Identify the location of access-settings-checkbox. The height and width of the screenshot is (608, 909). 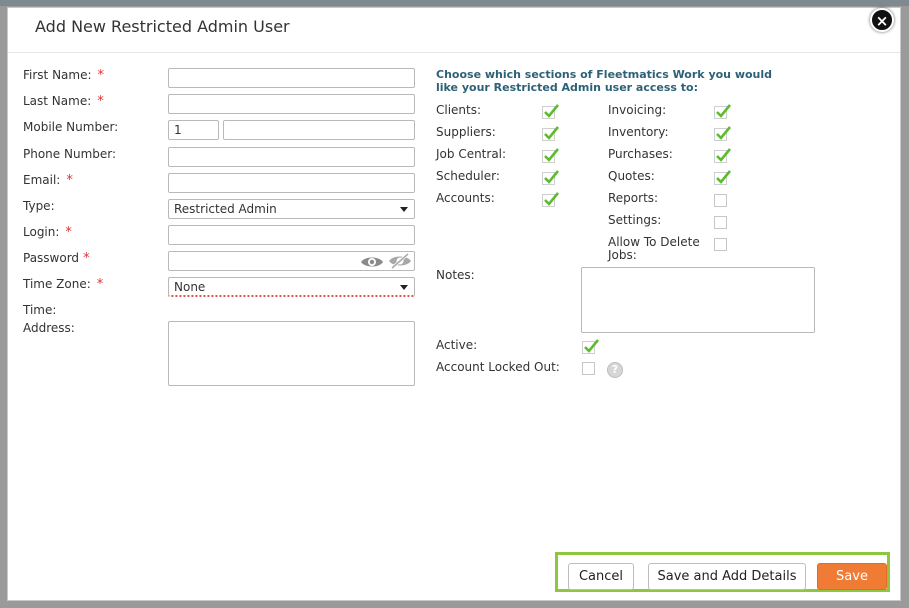
(720, 222).